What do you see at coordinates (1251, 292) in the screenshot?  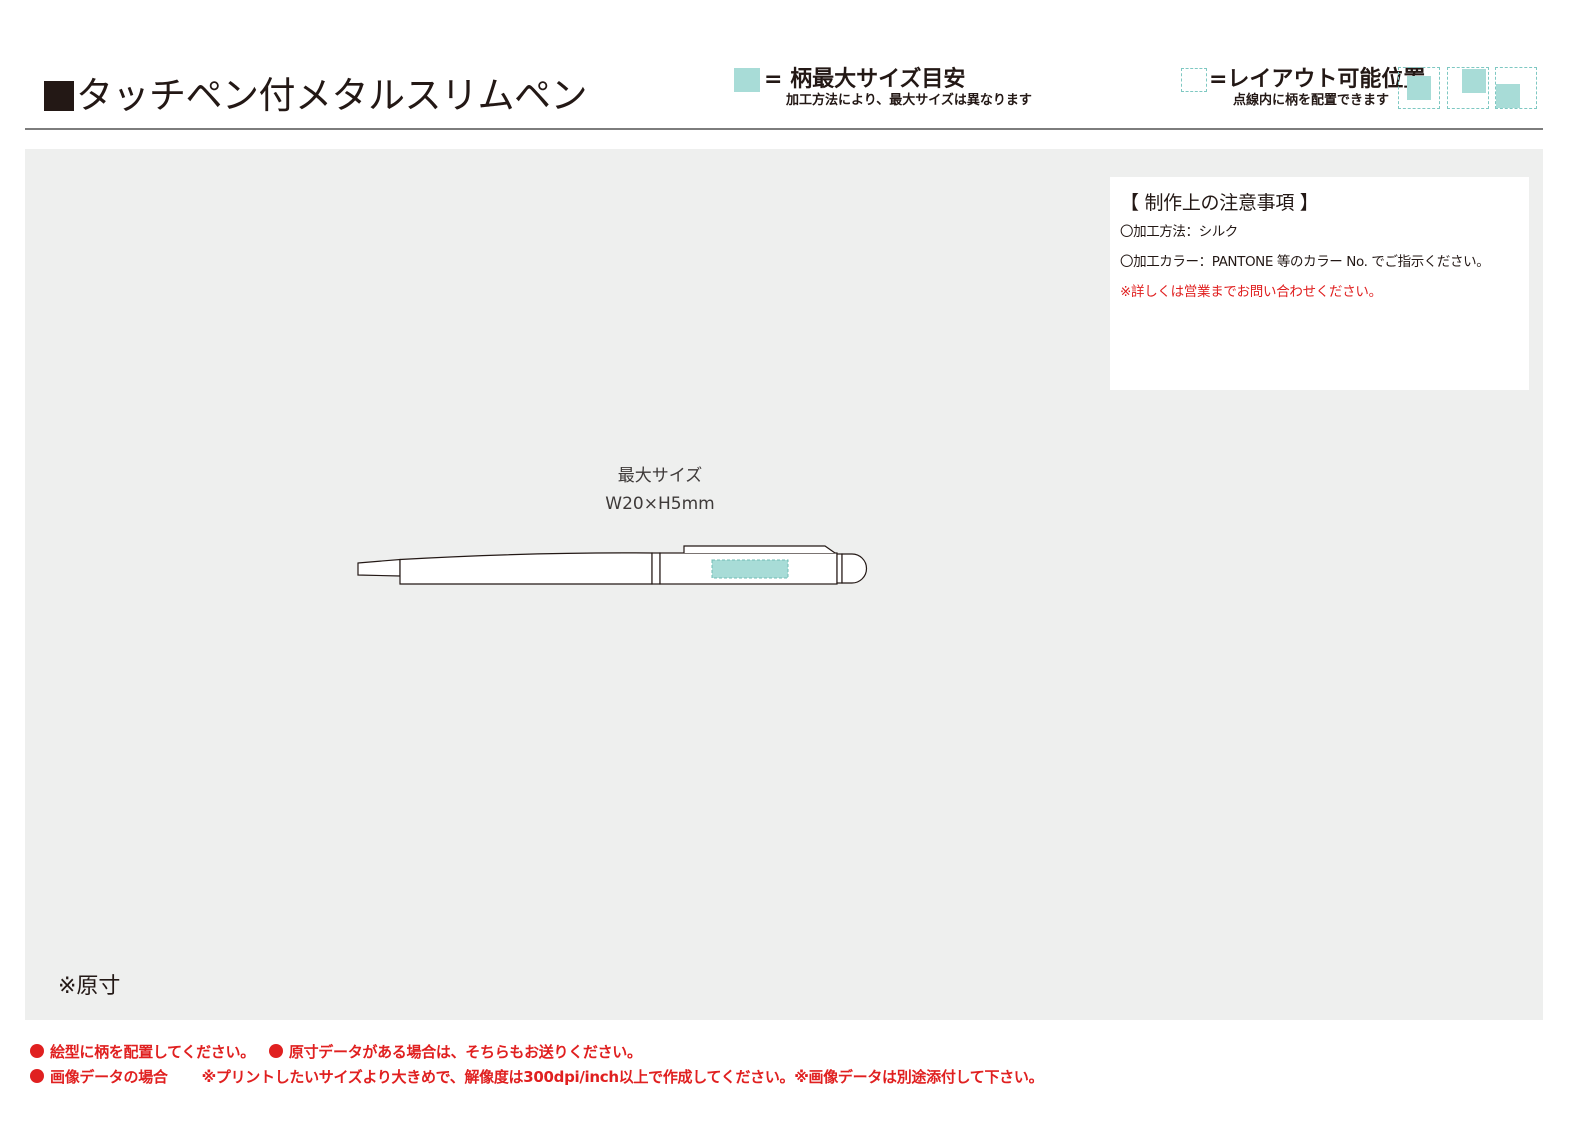 I see `notes-warning: ※詳しくは営業までお問い合わせください。` at bounding box center [1251, 292].